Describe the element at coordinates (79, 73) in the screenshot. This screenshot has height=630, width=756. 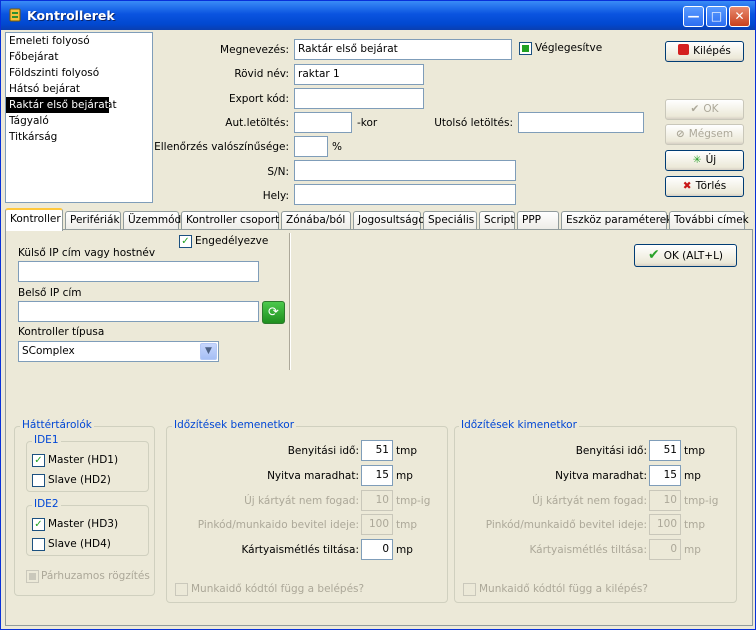
I see `list-item: Földszinti folyosó` at that location.